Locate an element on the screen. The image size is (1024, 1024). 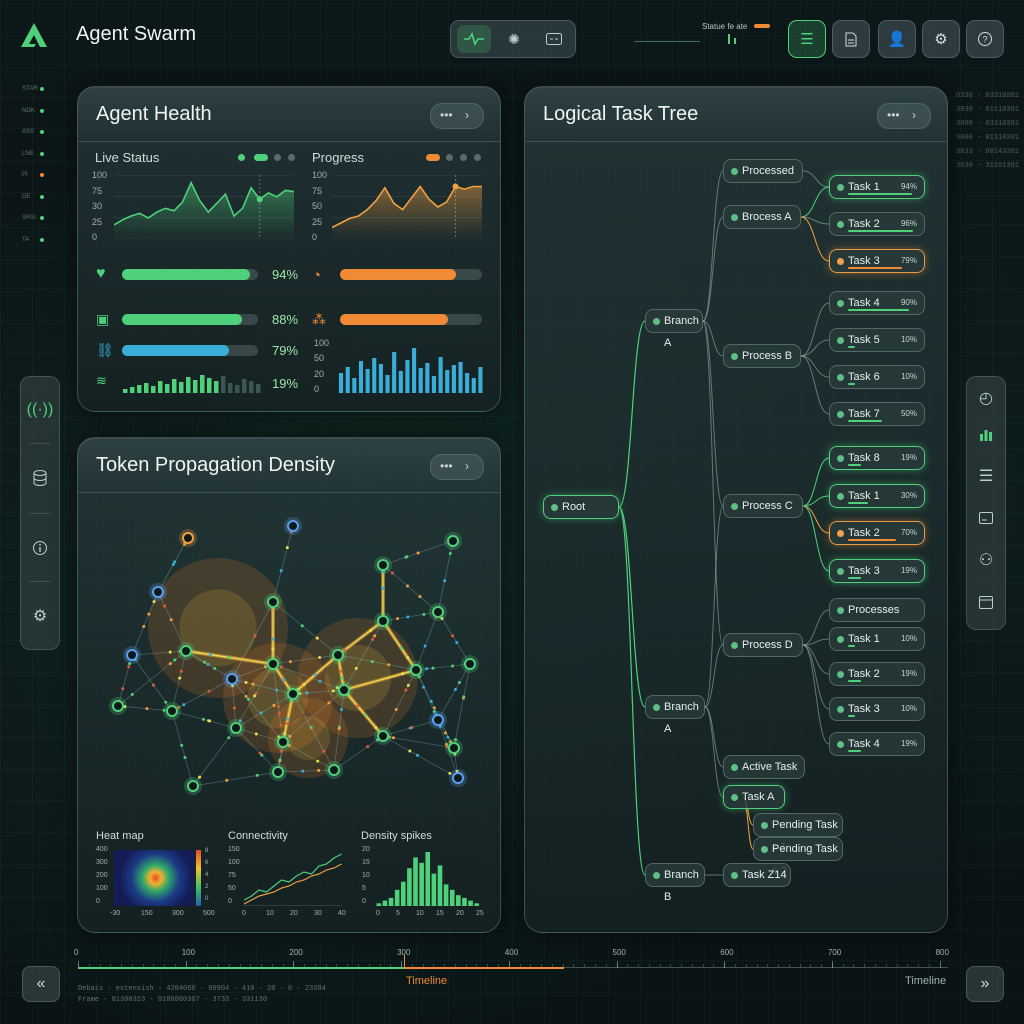
pulse-icon is located at coordinates (474, 39).